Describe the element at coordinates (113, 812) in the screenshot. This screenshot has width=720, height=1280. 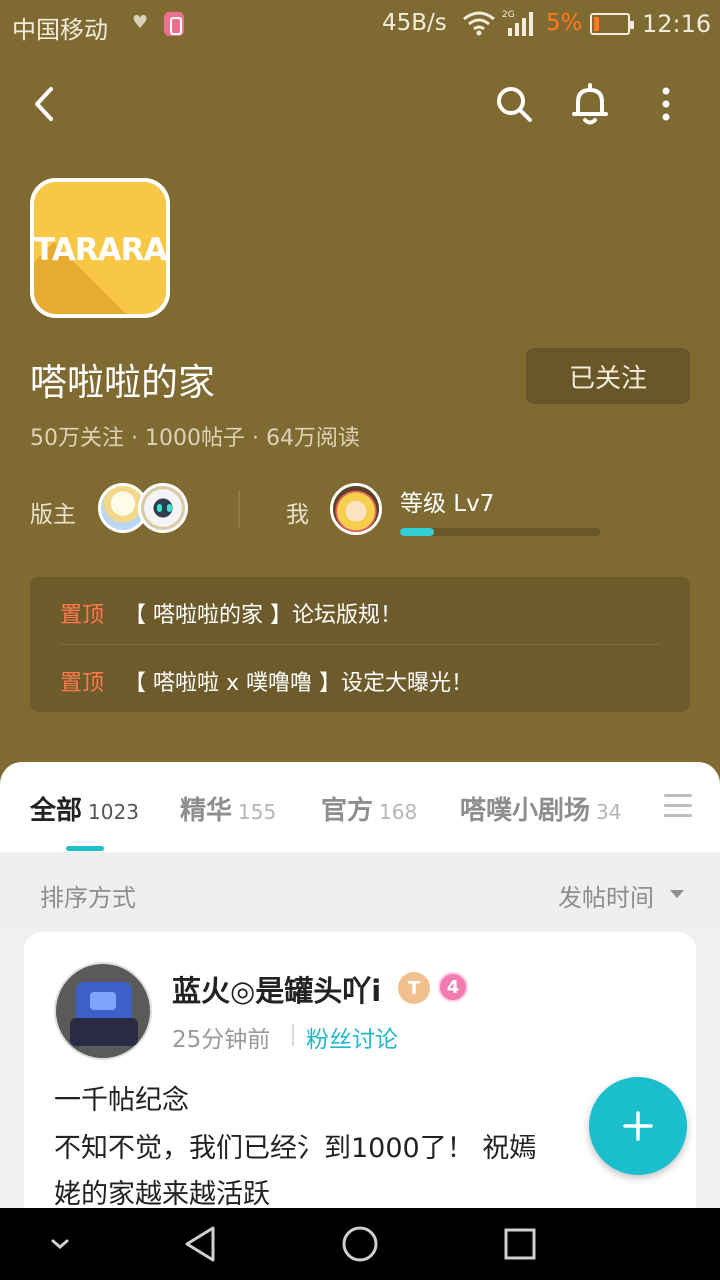
I see `tab-count: 1023` at that location.